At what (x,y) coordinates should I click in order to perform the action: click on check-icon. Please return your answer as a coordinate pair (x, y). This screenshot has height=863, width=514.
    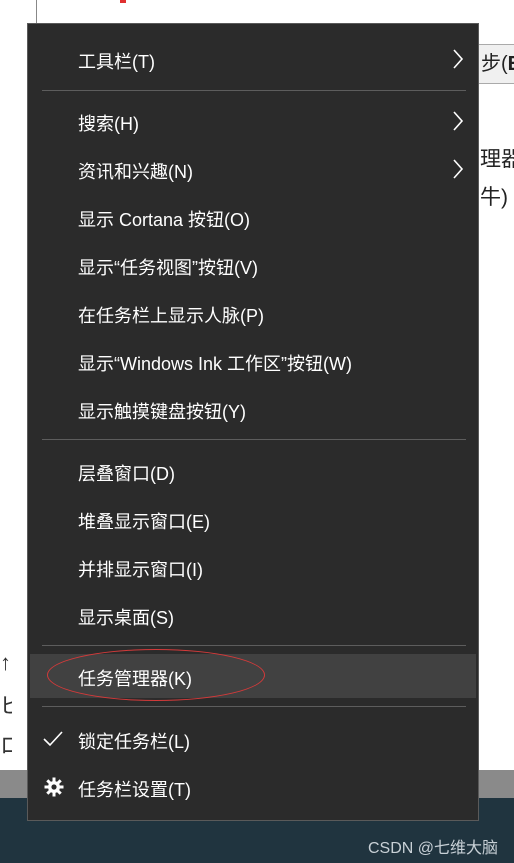
    Looking at the image, I should click on (53, 739).